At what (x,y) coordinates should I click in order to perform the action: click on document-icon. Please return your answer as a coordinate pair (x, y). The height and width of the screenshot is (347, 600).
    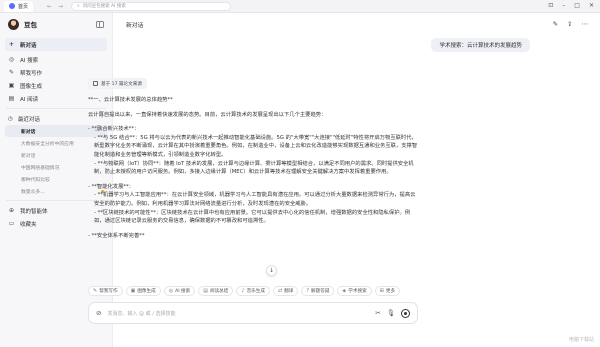
    Looking at the image, I should click on (95, 83).